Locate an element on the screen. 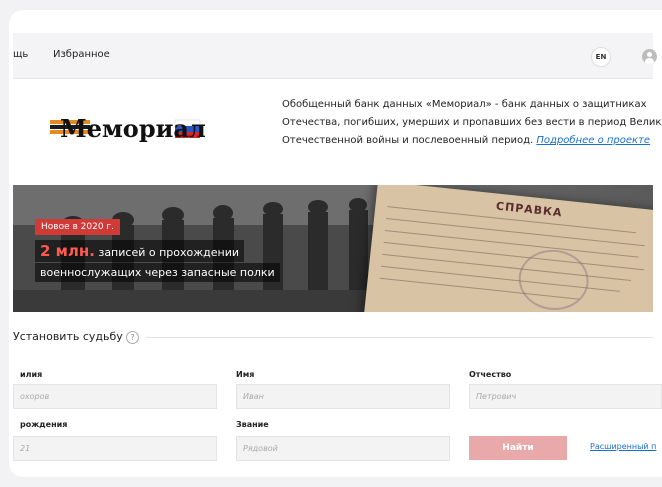 The width and height of the screenshot is (662, 487). advanced-search-link: Расширенный п is located at coordinates (623, 446).